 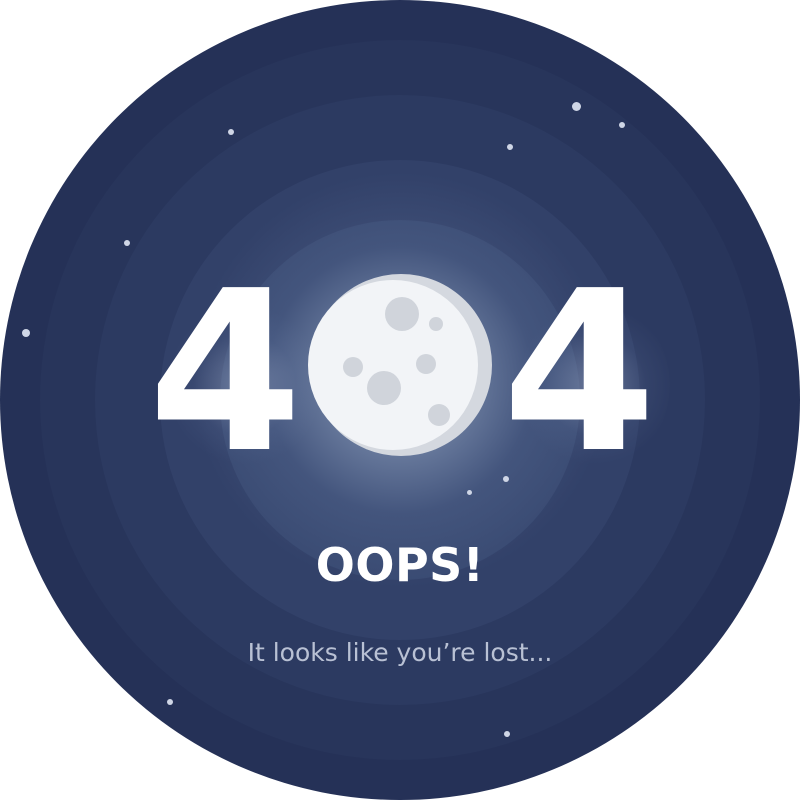 I want to click on error-code-last-digit: 4, so click(x=579, y=373).